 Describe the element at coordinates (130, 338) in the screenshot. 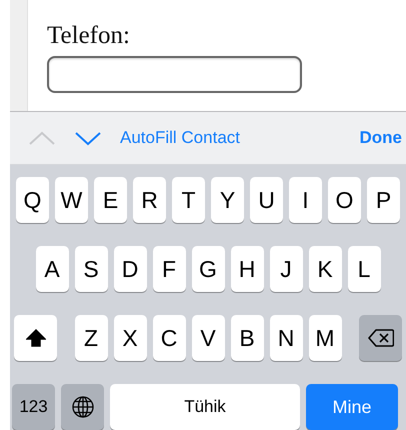

I see `letter-key: X` at that location.